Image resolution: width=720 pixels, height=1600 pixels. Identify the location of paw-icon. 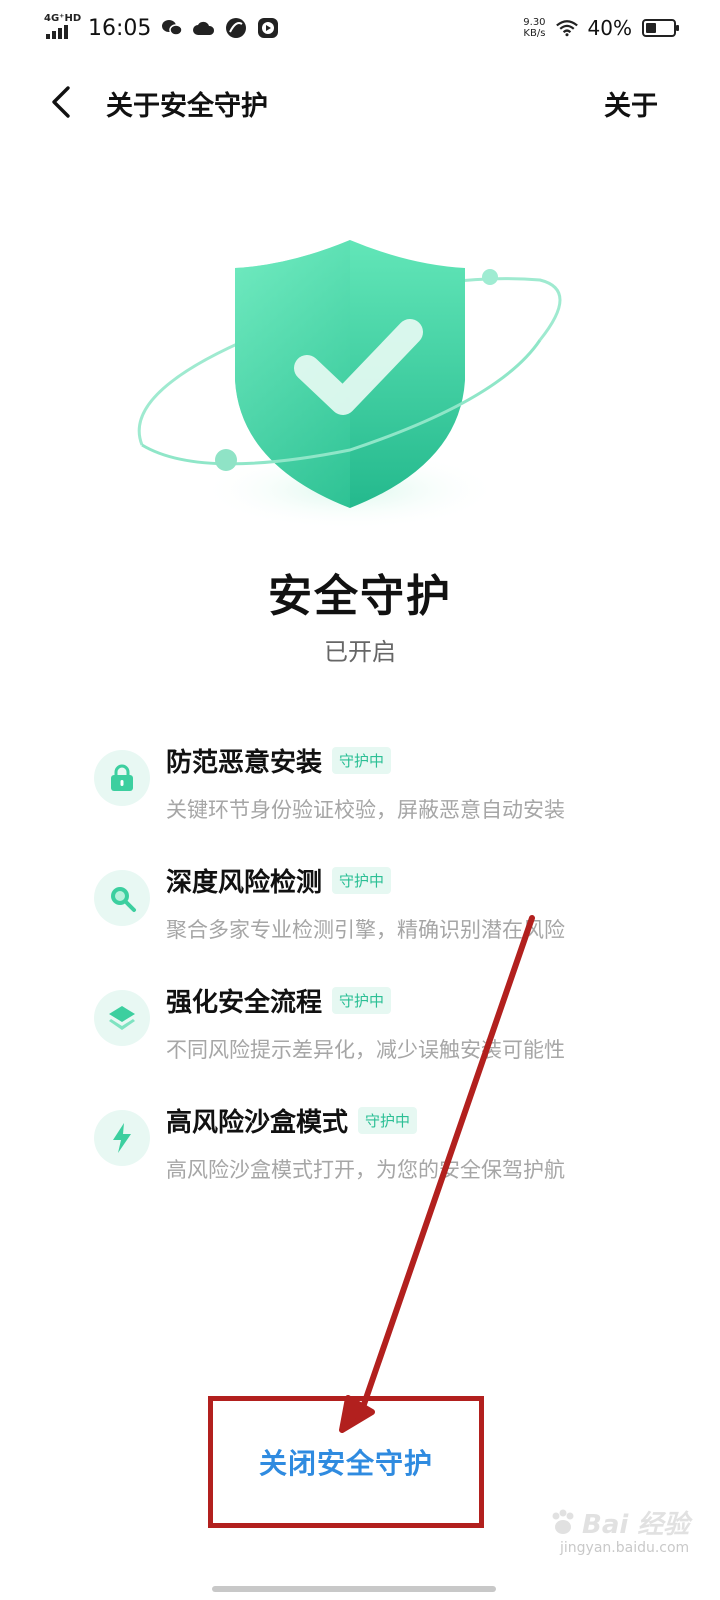
(563, 1521).